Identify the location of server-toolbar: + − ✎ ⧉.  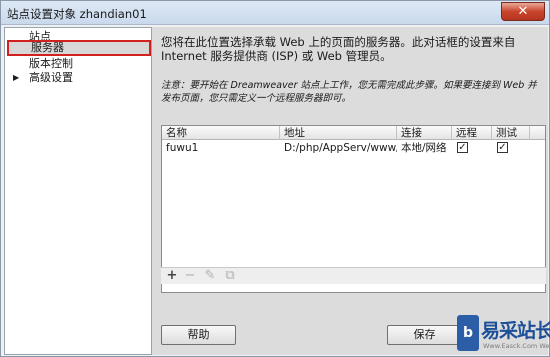
(353, 275).